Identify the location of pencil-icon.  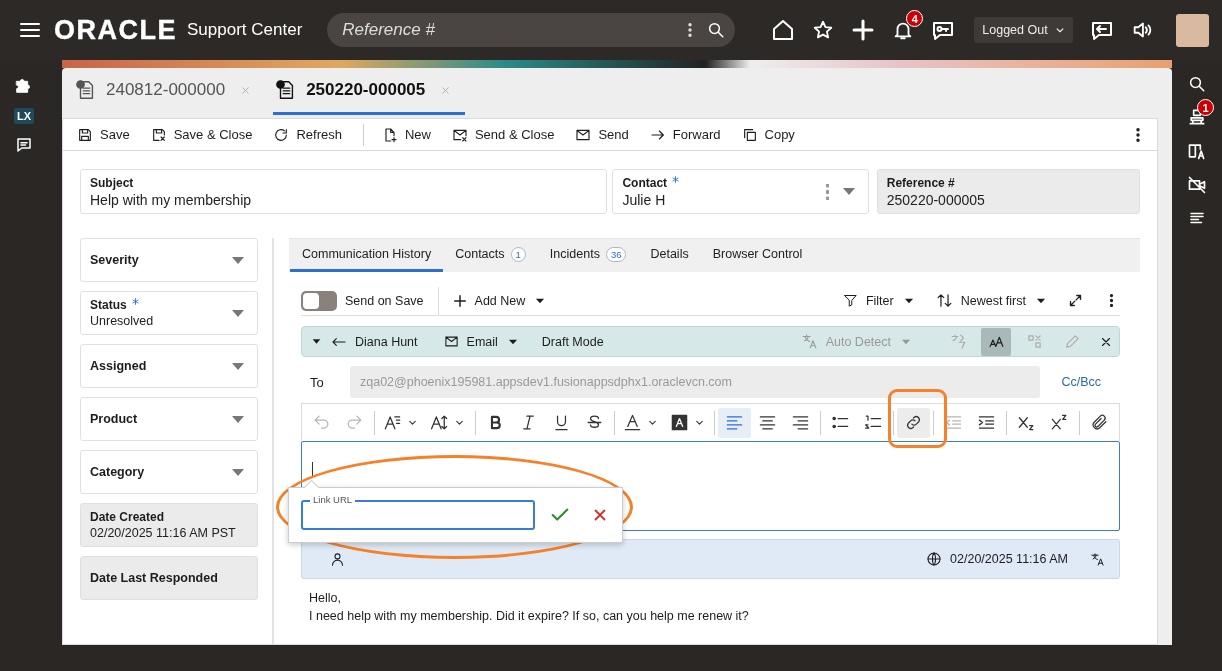
(1072, 341).